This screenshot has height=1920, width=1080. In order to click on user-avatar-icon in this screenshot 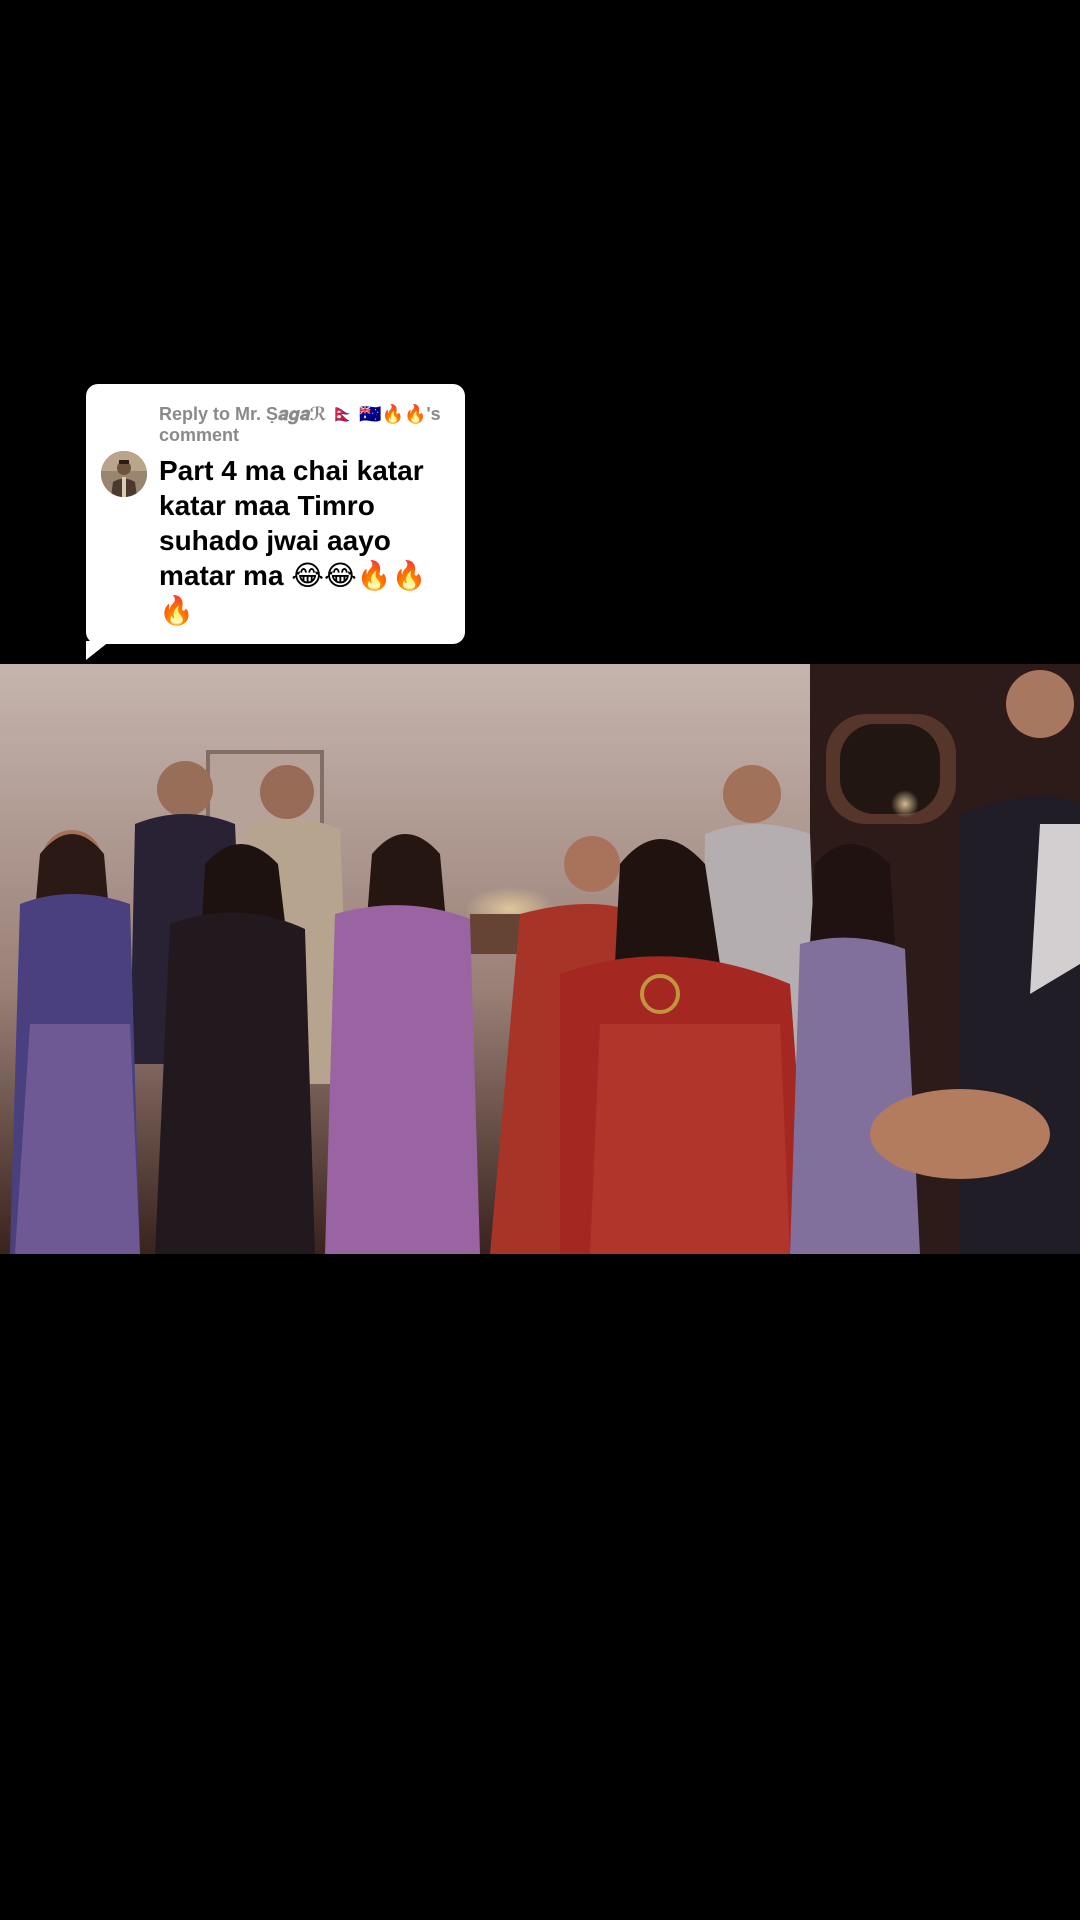, I will do `click(124, 474)`.